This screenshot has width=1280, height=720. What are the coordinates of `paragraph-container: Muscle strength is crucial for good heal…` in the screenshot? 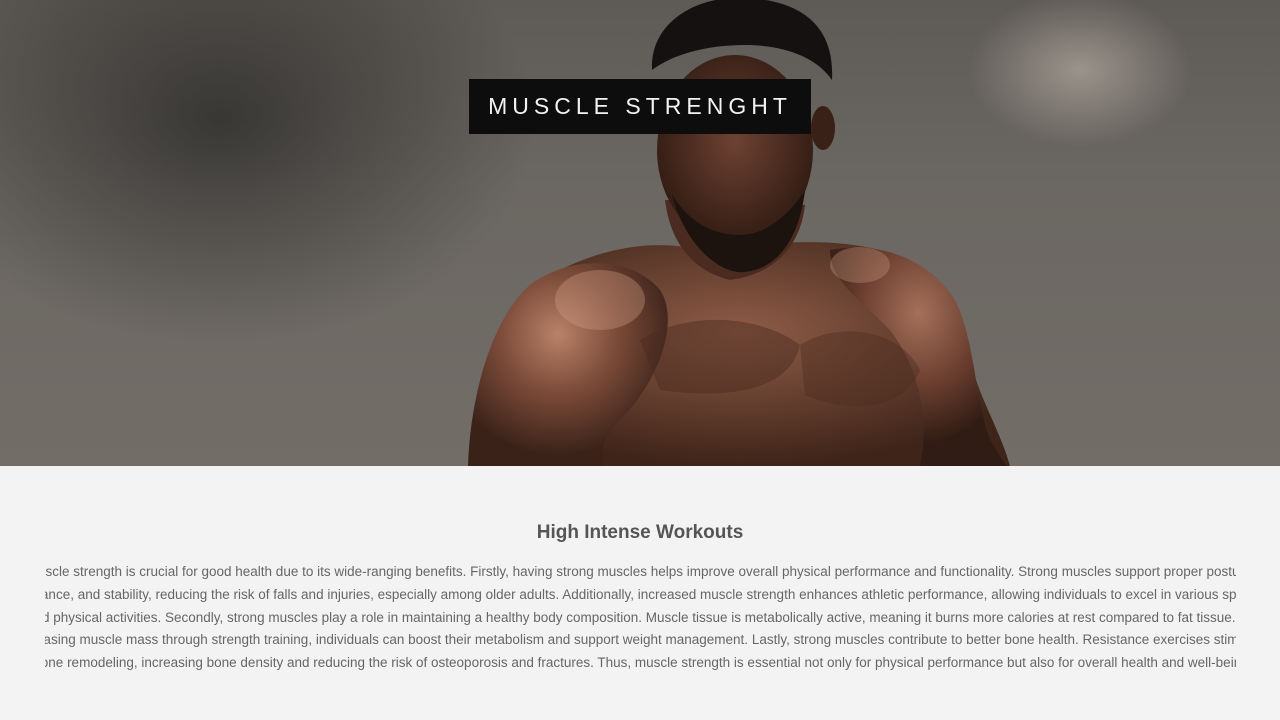 It's located at (640, 618).